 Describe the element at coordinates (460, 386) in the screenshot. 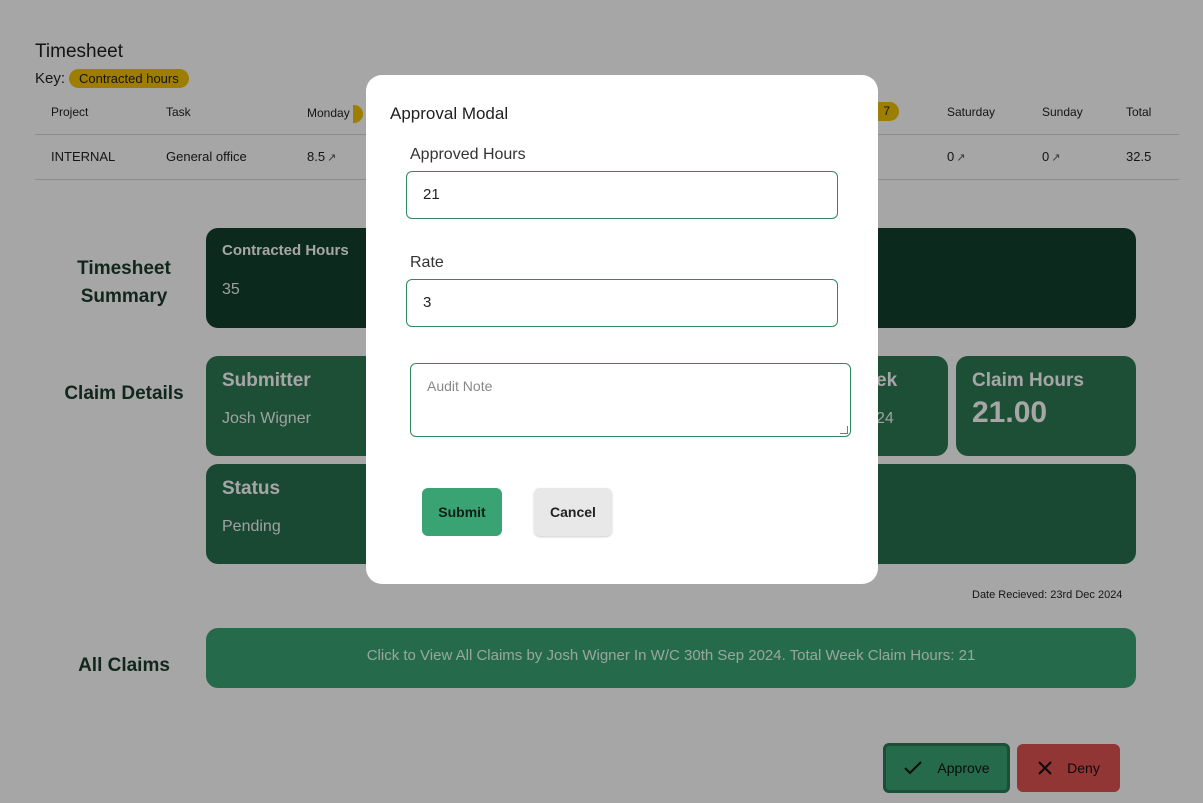

I see `audit-note-placeholder: Audit Note` at that location.